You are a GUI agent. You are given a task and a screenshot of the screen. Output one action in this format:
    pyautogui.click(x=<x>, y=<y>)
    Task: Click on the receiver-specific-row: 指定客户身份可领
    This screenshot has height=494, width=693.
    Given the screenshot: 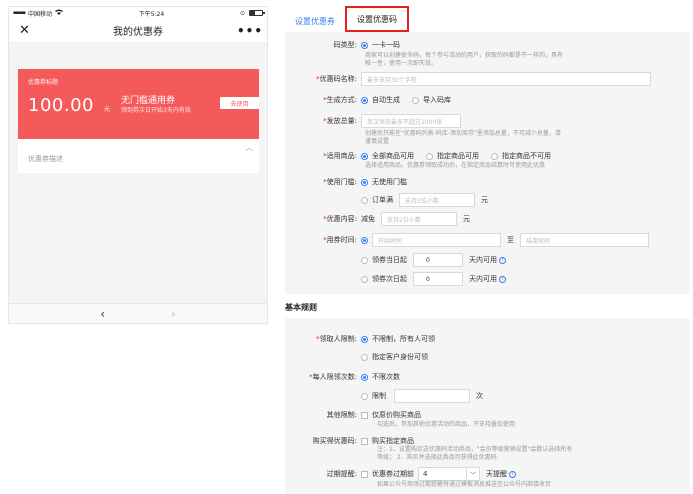 What is the action you would take?
    pyautogui.click(x=362, y=357)
    